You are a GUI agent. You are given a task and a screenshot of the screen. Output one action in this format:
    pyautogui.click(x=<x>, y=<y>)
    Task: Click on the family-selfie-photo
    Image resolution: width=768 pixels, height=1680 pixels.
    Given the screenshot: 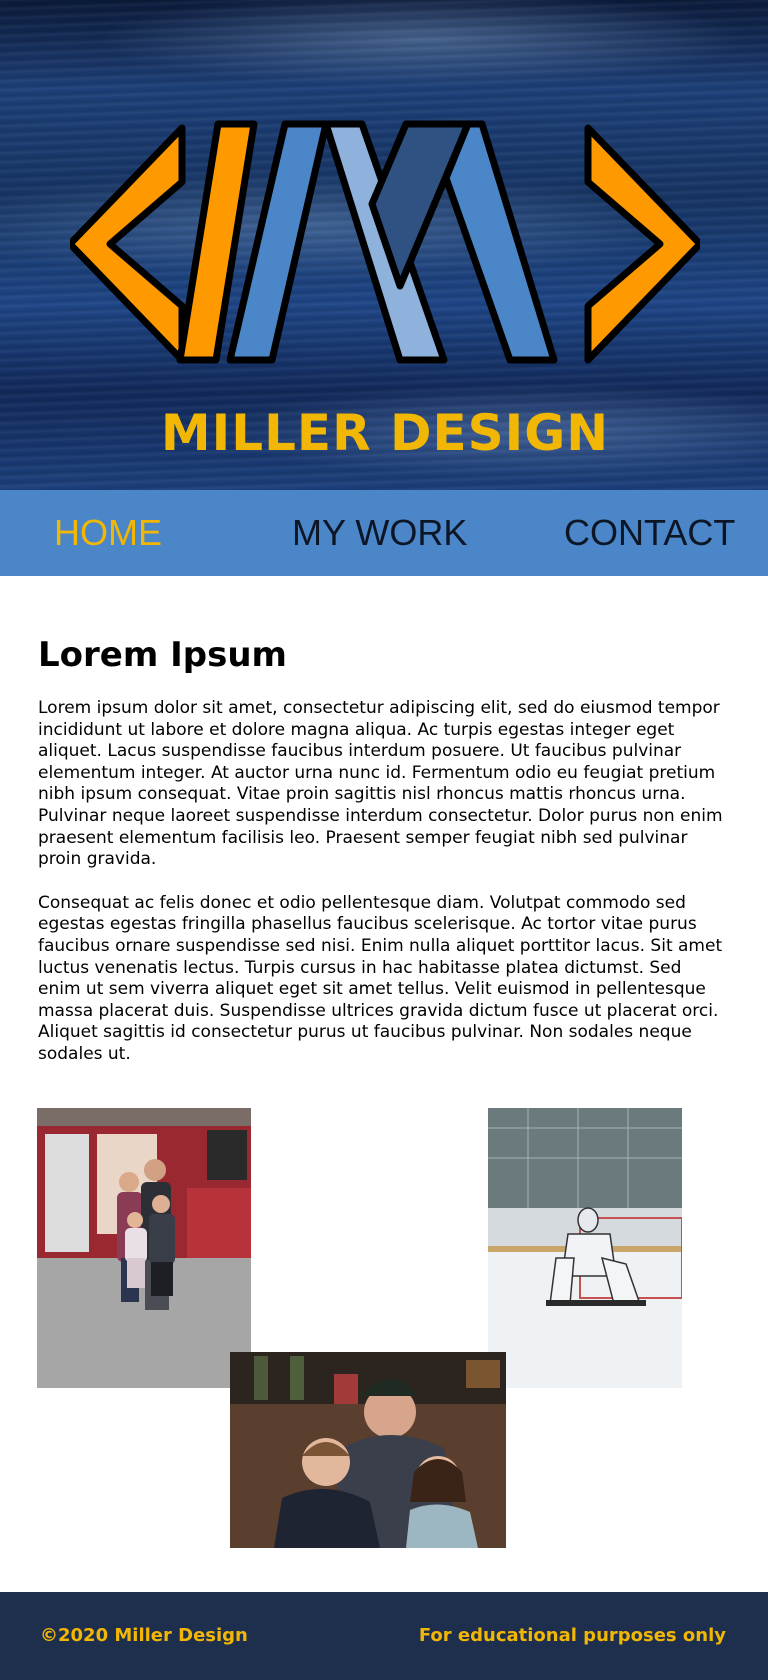 What is the action you would take?
    pyautogui.click(x=368, y=1450)
    